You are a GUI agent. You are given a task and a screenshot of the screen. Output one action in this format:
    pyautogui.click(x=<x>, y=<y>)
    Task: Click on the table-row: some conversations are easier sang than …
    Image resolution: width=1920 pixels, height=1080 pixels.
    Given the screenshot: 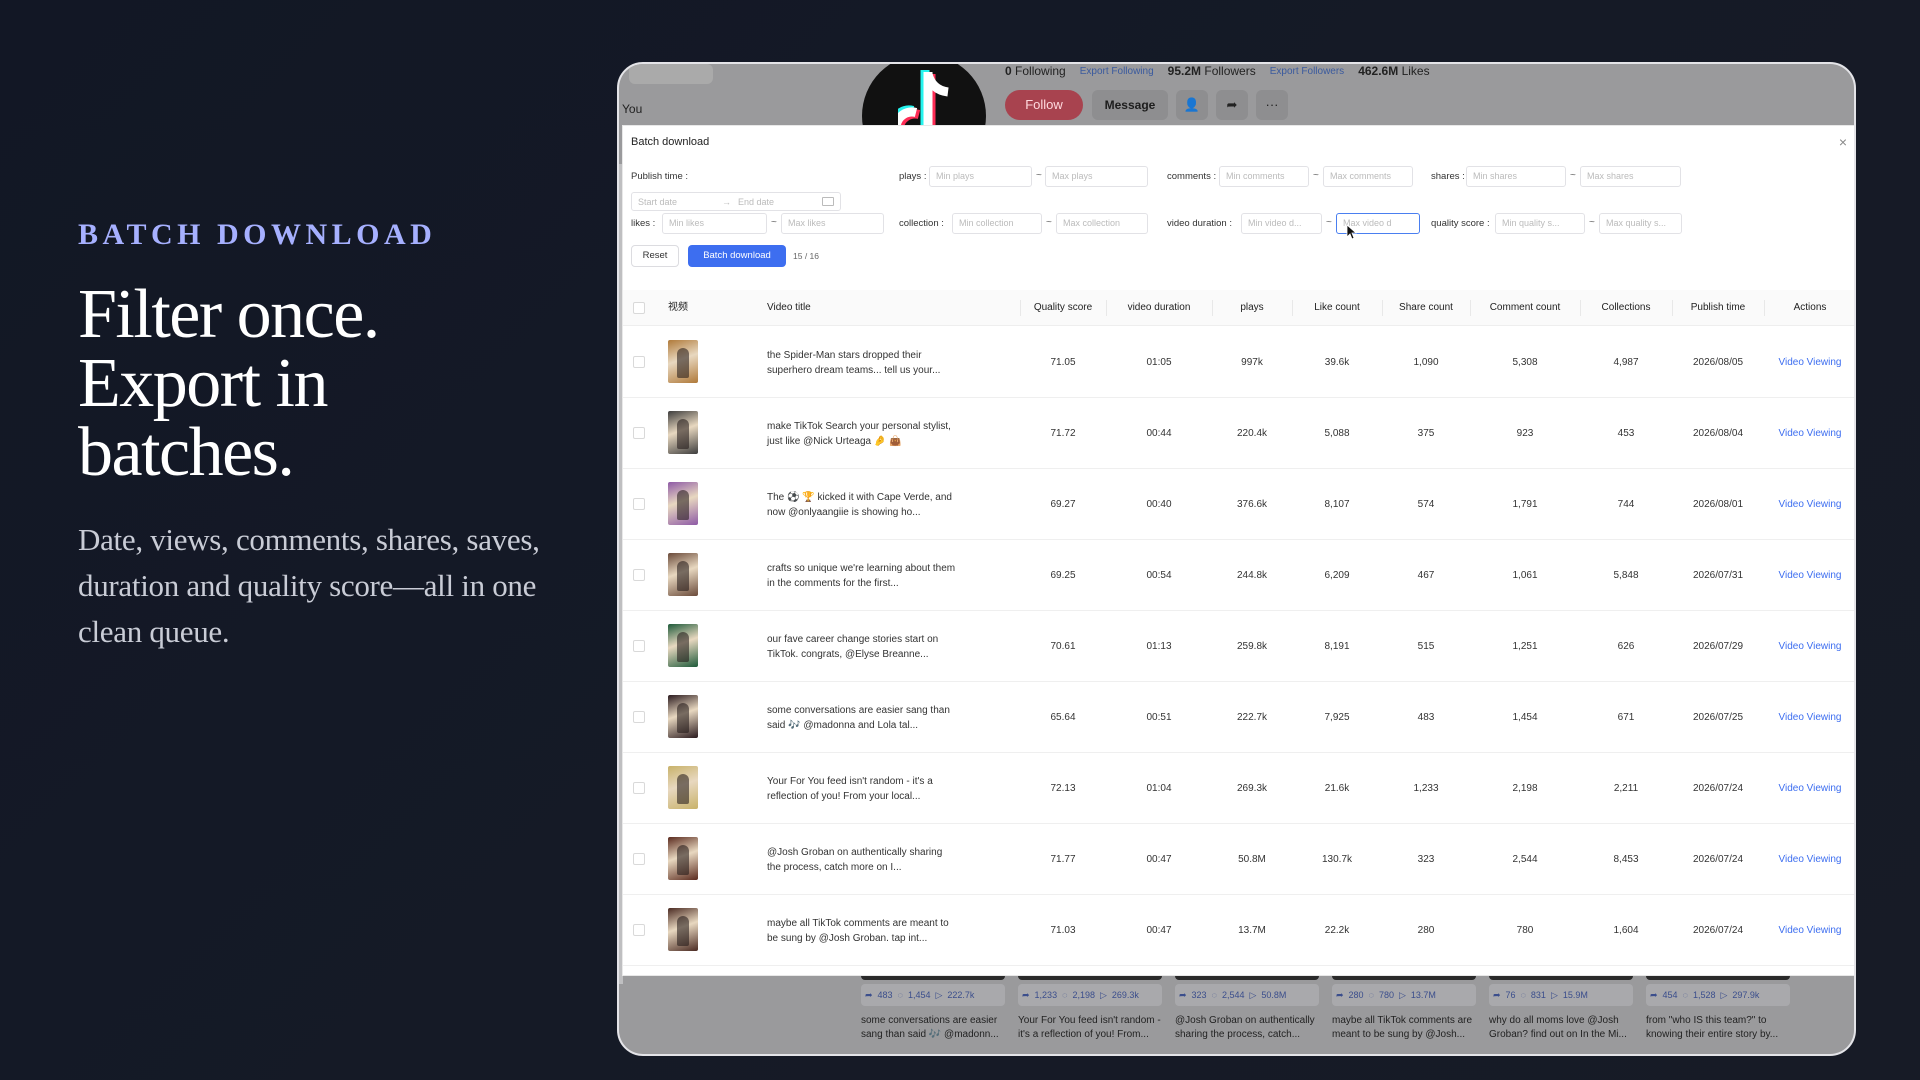 What is the action you would take?
    pyautogui.click(x=1238, y=717)
    